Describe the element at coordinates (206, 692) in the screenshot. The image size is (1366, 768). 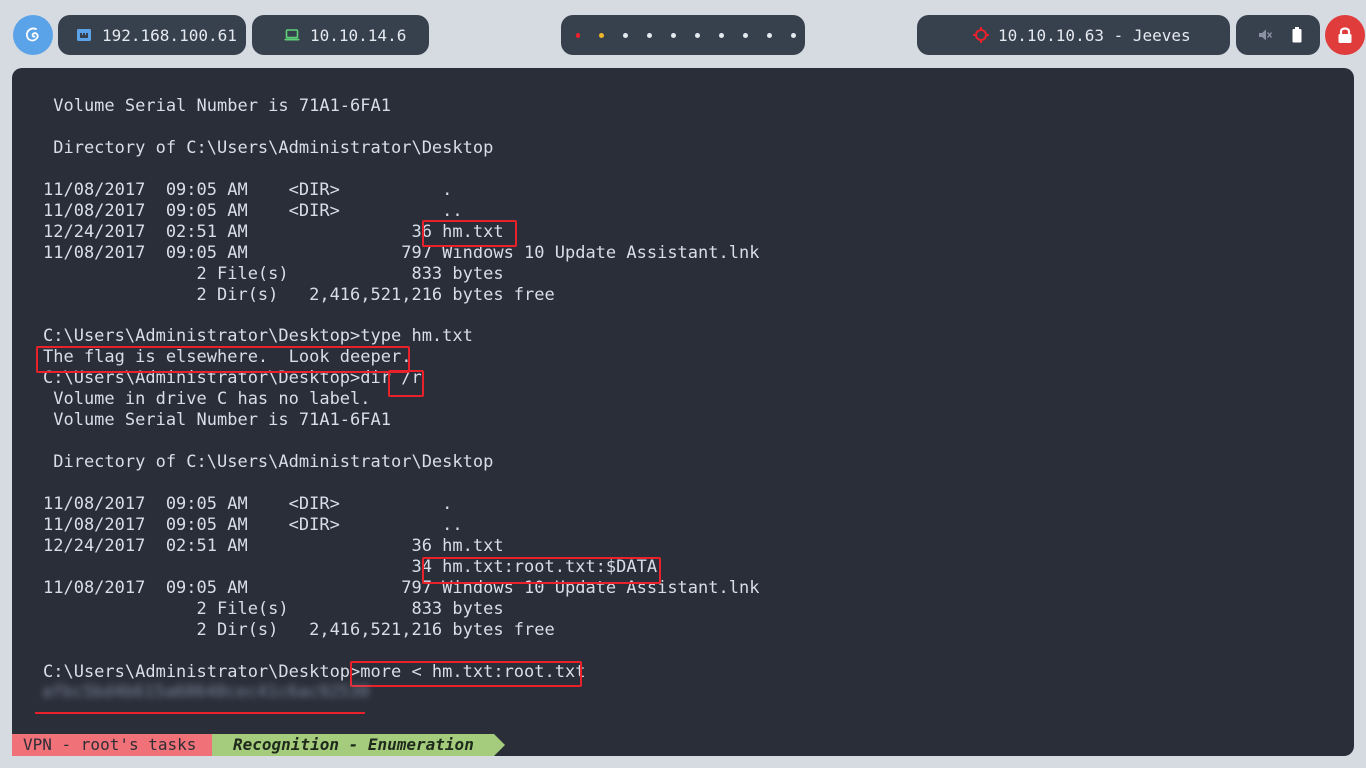
I see `redacted-flag: afbc5bd4b615a60648cec41c6ac92530` at that location.